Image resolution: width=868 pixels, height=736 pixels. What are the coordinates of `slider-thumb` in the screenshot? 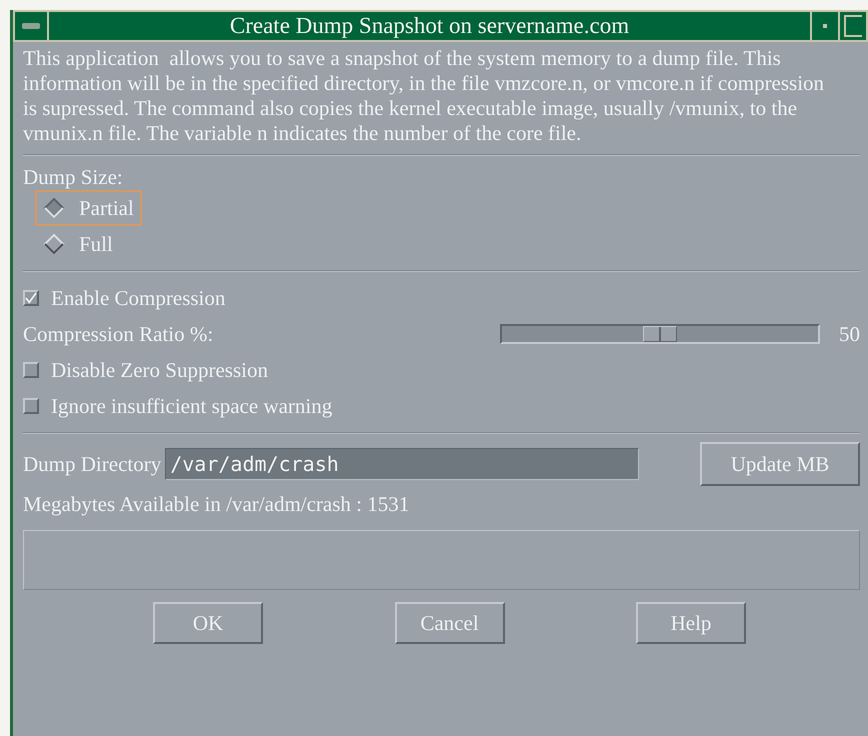 It's located at (660, 334).